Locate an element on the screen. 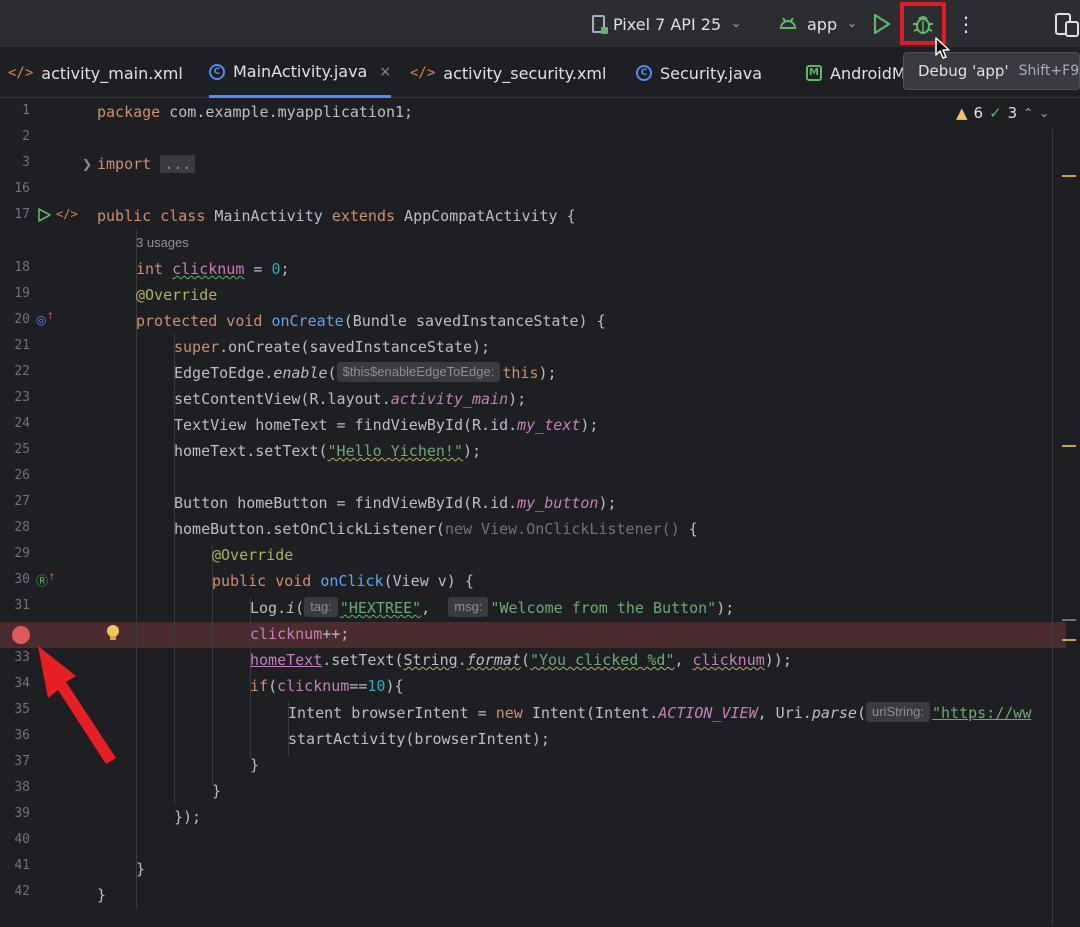 This screenshot has width=1080, height=927. code-line-37: } is located at coordinates (254, 765).